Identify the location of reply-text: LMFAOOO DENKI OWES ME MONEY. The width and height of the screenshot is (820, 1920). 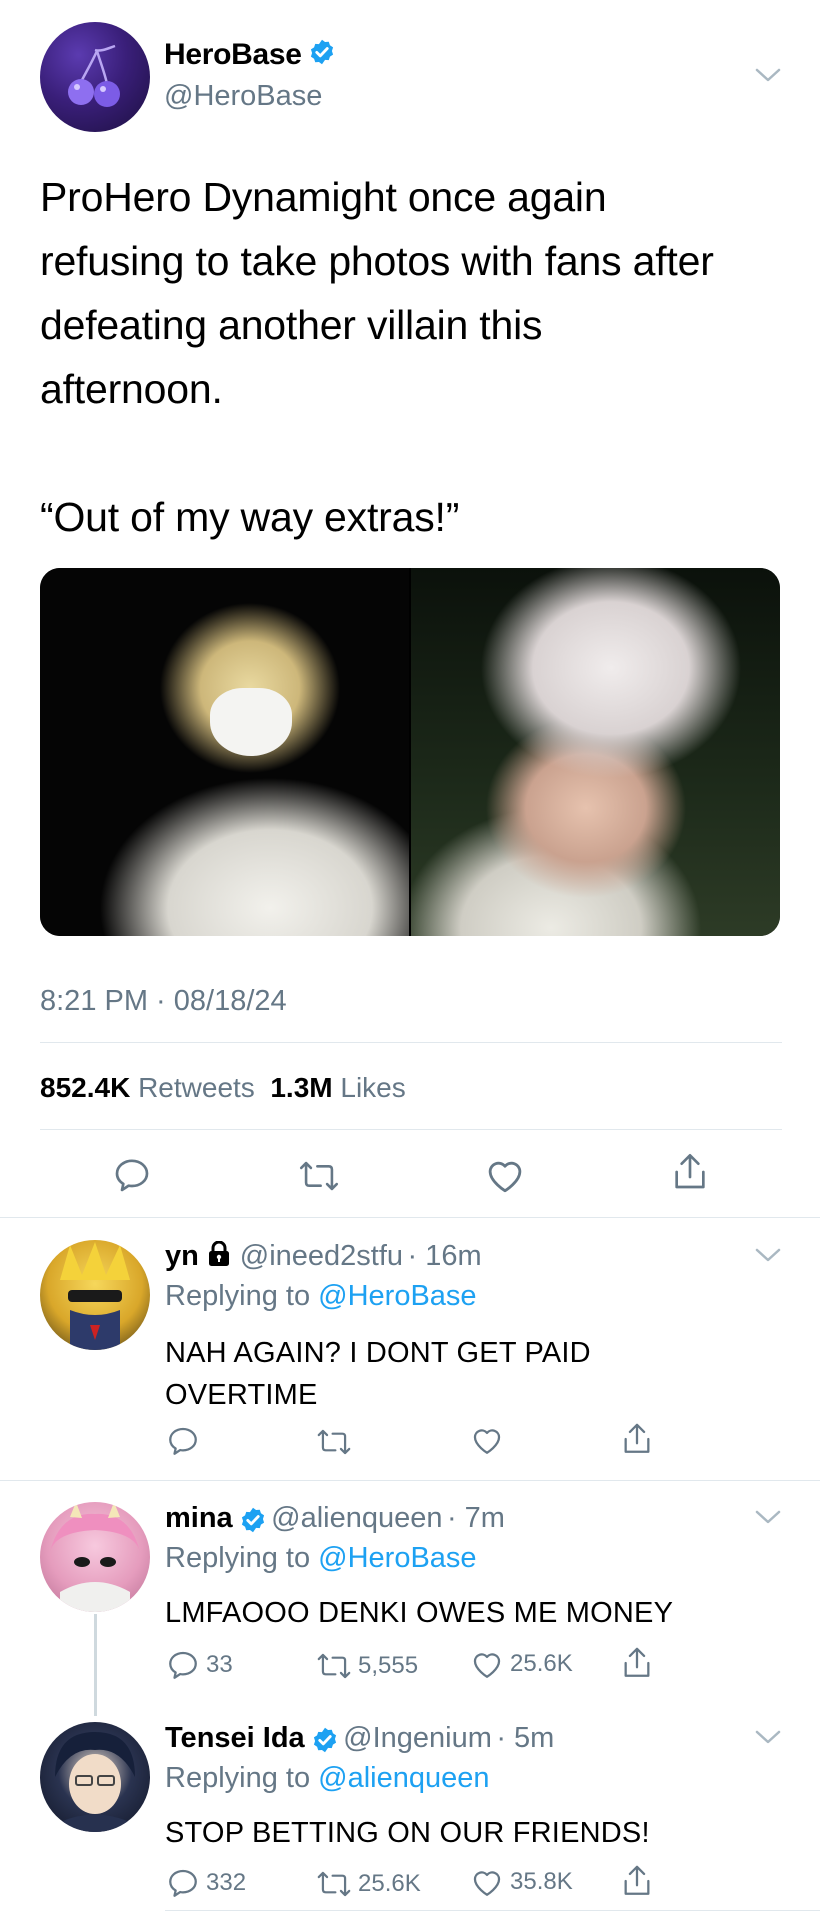
(419, 1613).